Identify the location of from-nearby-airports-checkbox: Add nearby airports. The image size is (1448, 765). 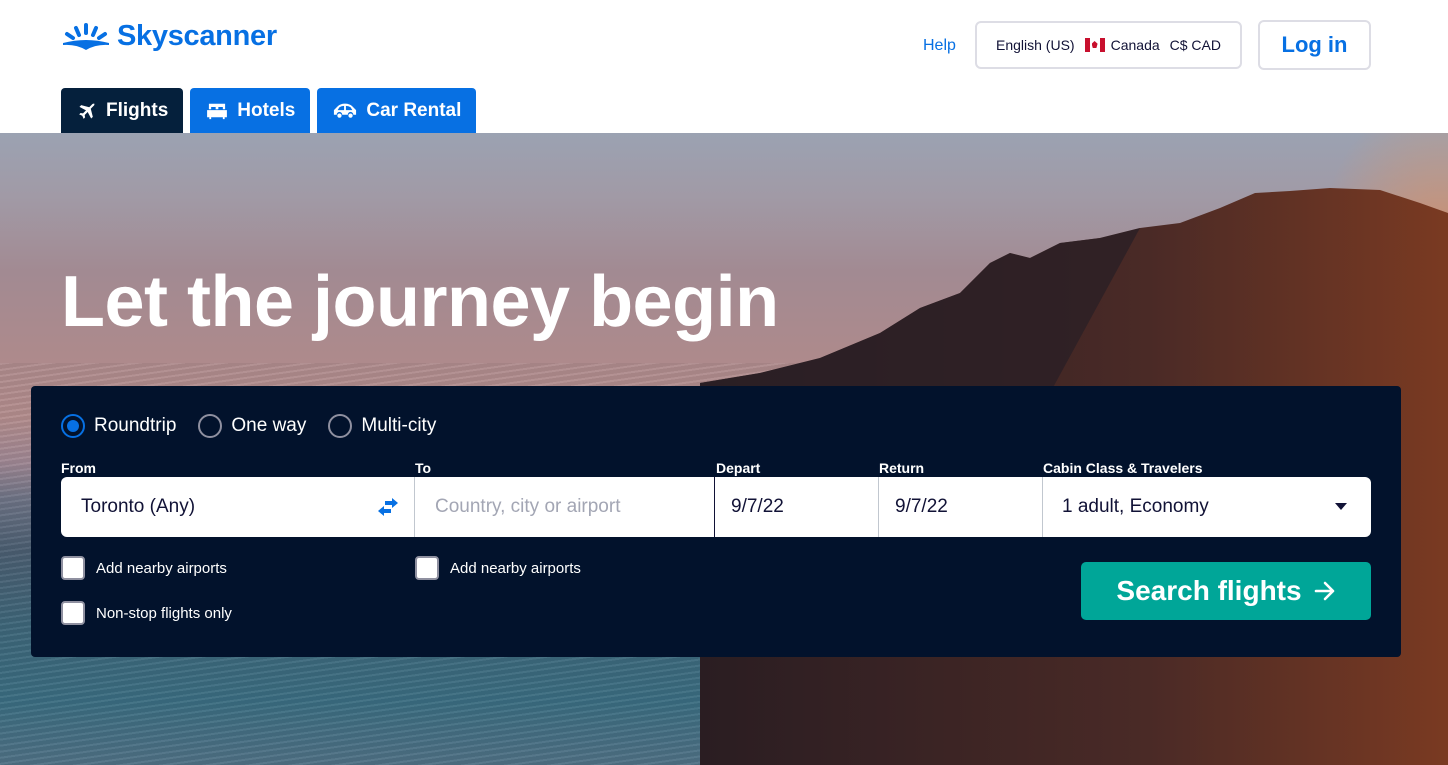
(144, 568).